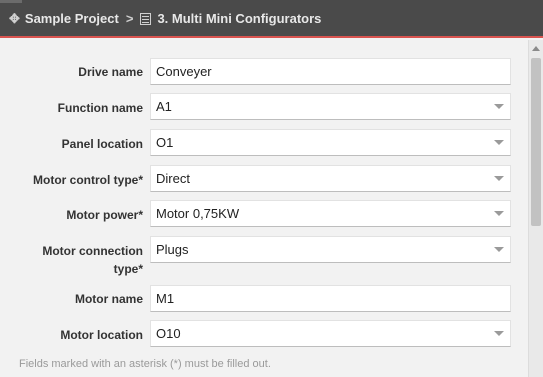  Describe the element at coordinates (330, 142) in the screenshot. I see `panel-location-select: O1` at that location.